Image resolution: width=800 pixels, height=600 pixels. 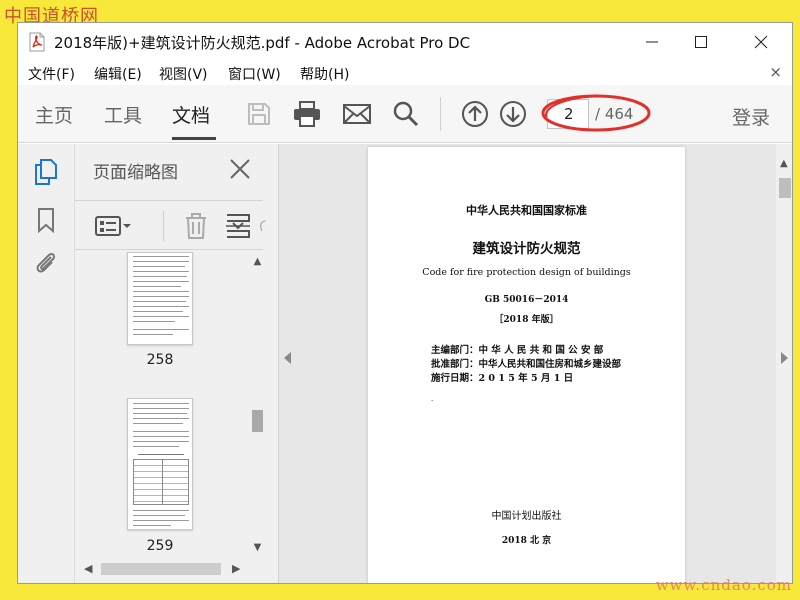 What do you see at coordinates (784, 358) in the screenshot?
I see `collapse-right-panel-arrow-icon` at bounding box center [784, 358].